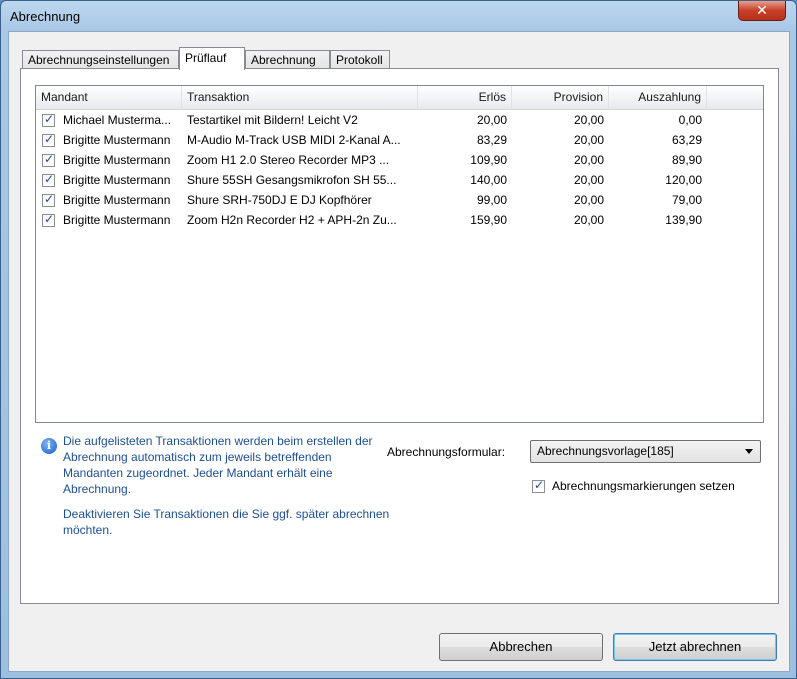 Image resolution: width=797 pixels, height=679 pixels. I want to click on cell-erloes: 109,90, so click(488, 160).